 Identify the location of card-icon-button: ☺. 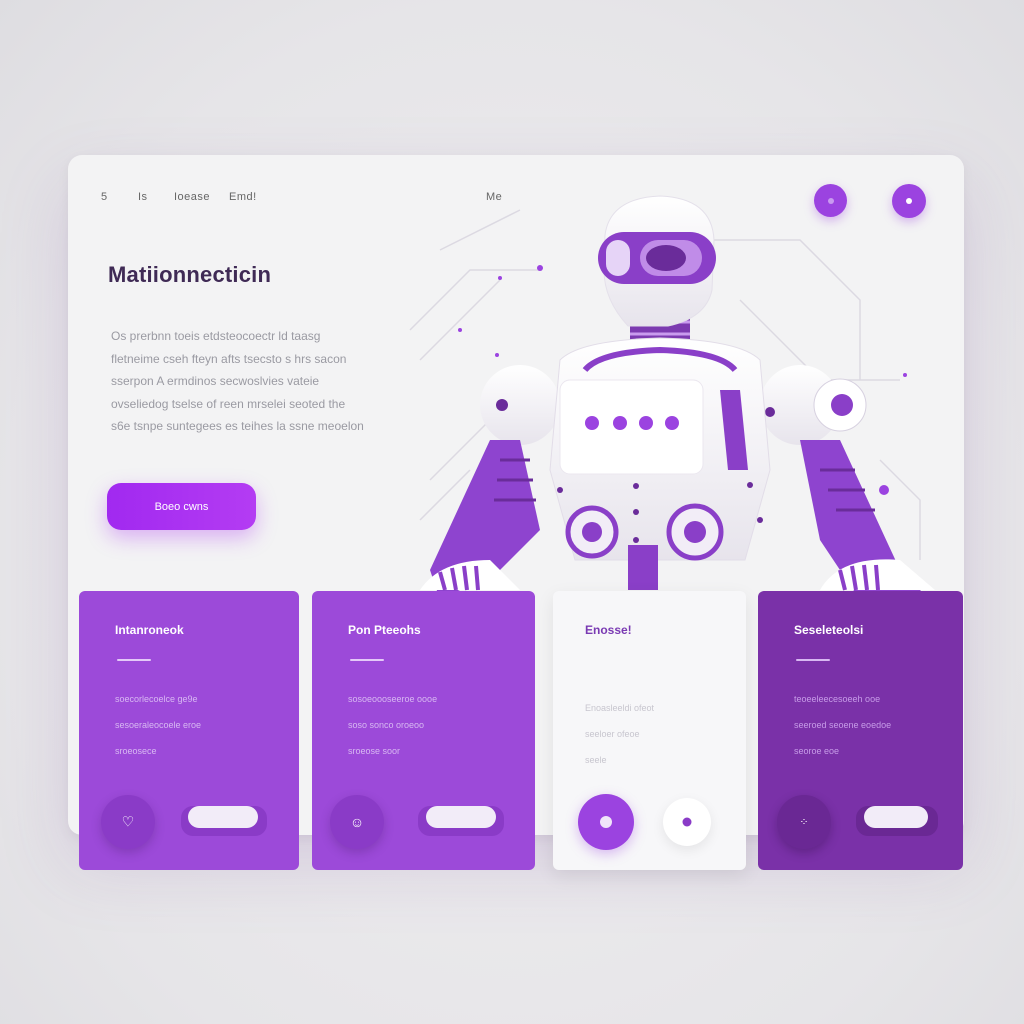
(357, 822).